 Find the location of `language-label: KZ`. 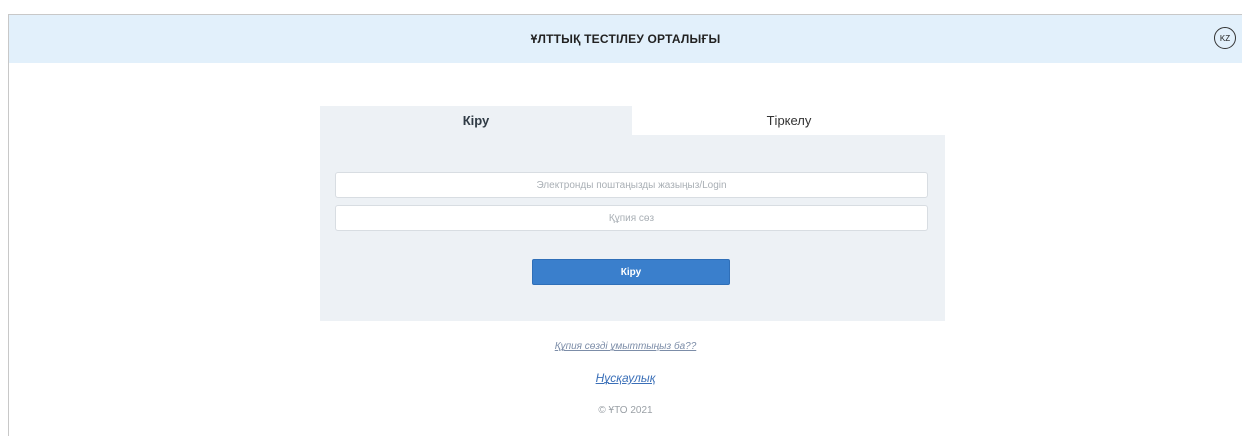

language-label: KZ is located at coordinates (1225, 38).